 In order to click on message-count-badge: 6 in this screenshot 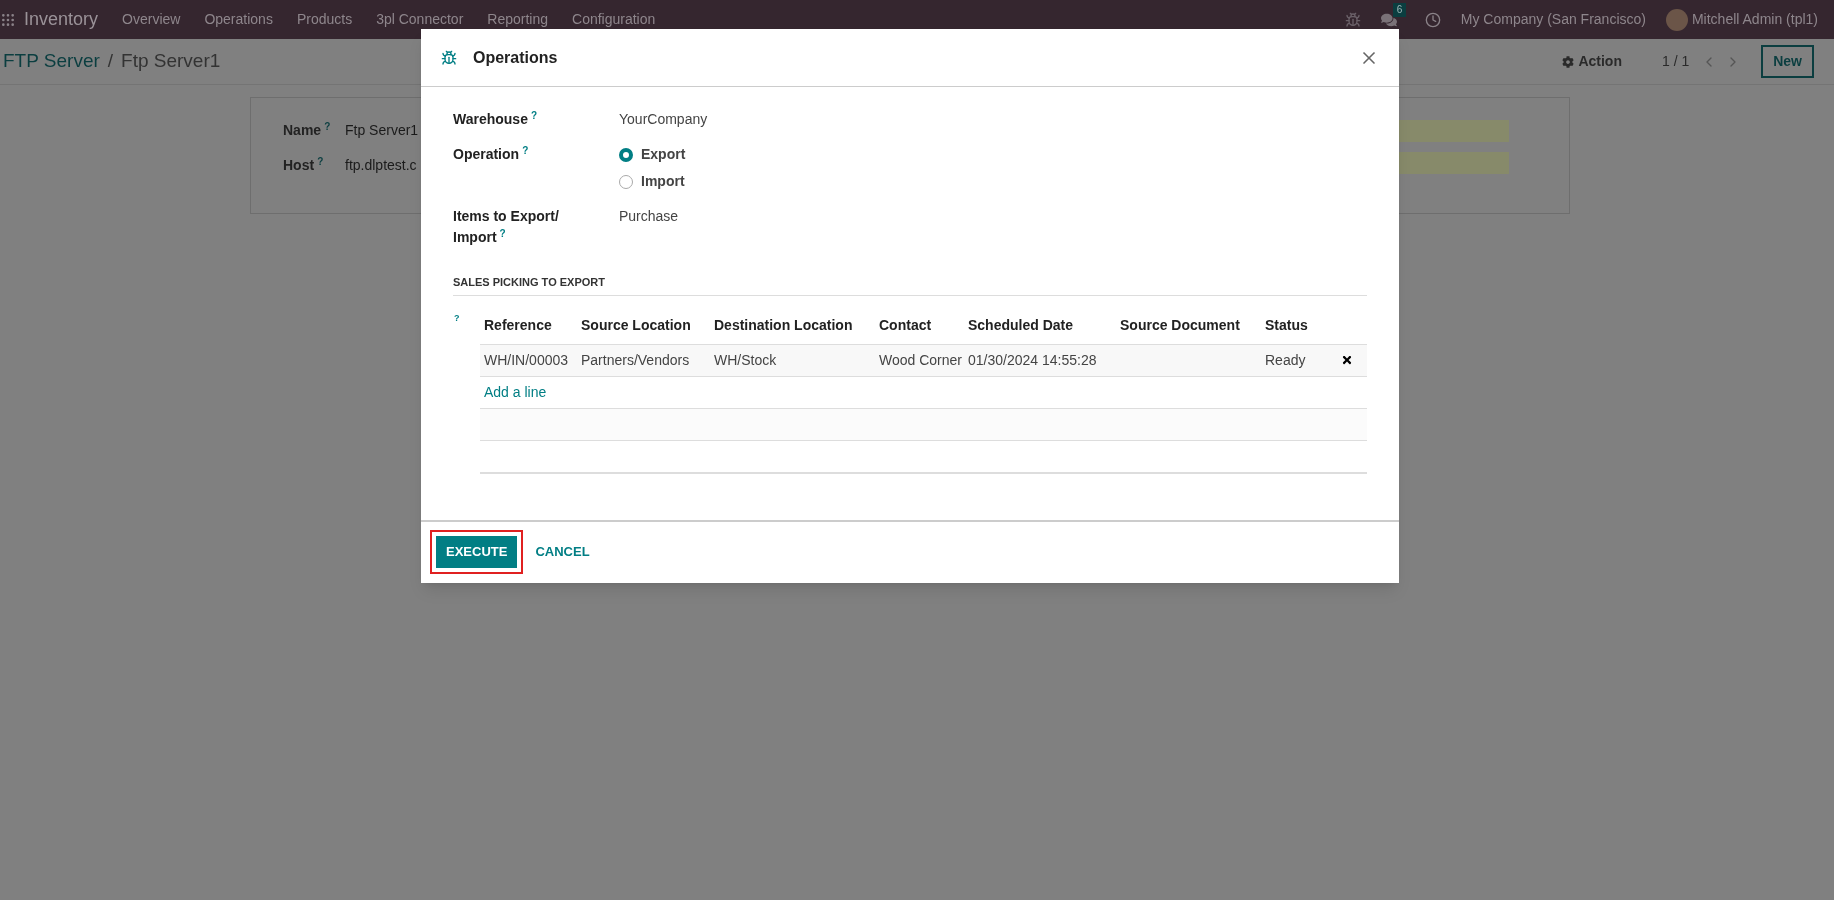, I will do `click(1399, 9)`.